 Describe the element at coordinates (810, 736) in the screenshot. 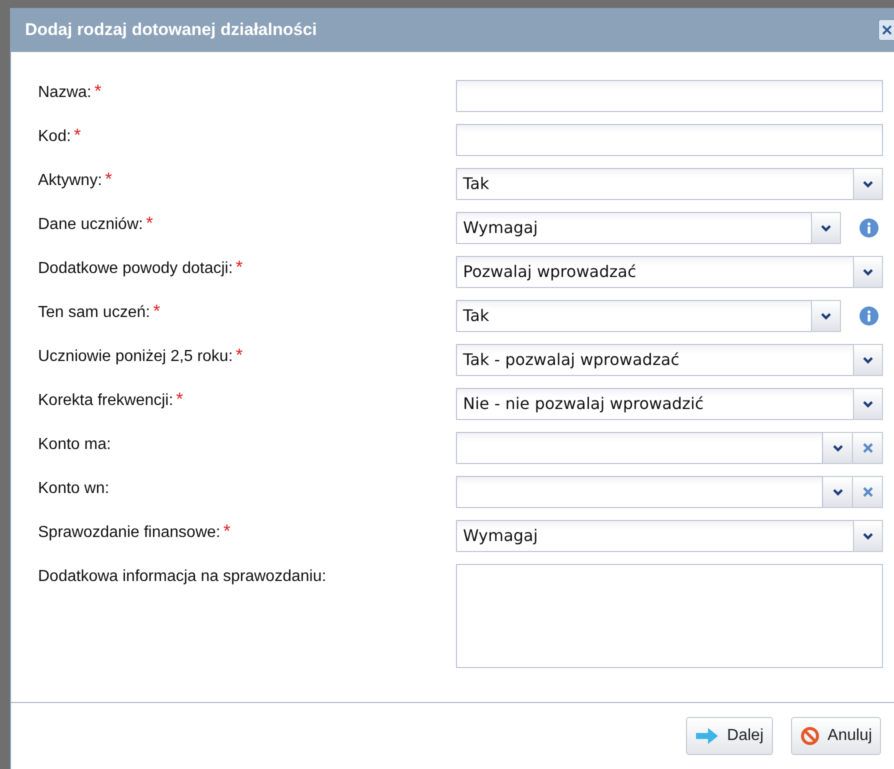

I see `prohibited-icon` at that location.